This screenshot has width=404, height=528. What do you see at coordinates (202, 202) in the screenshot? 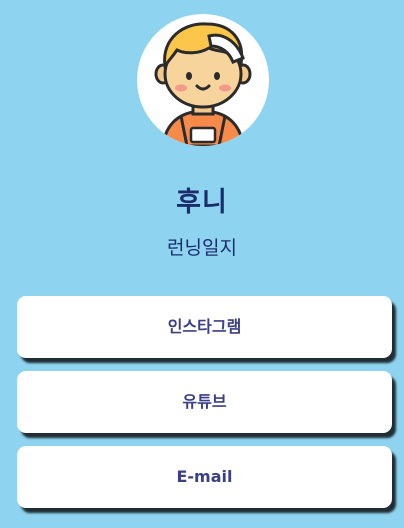
I see `profile-name: 후니` at bounding box center [202, 202].